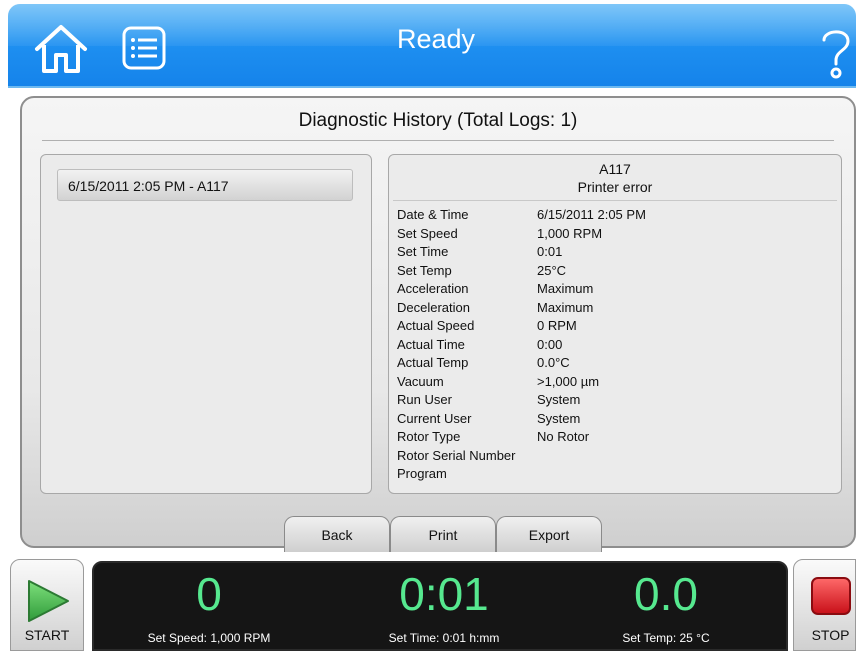  Describe the element at coordinates (612, 473) in the screenshot. I see `detail-row: Program` at that location.